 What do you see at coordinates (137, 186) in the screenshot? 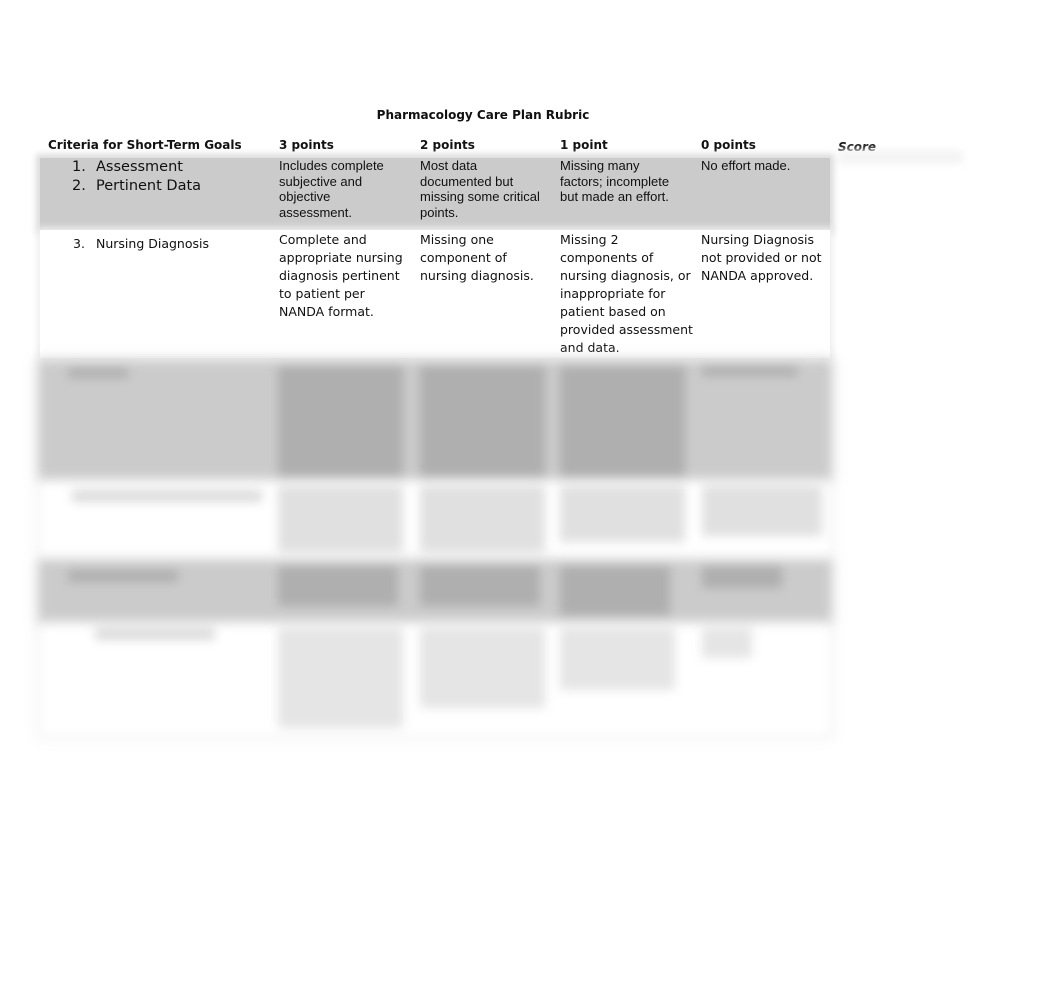
I see `criteria-item: 2. Pertinent Data` at bounding box center [137, 186].